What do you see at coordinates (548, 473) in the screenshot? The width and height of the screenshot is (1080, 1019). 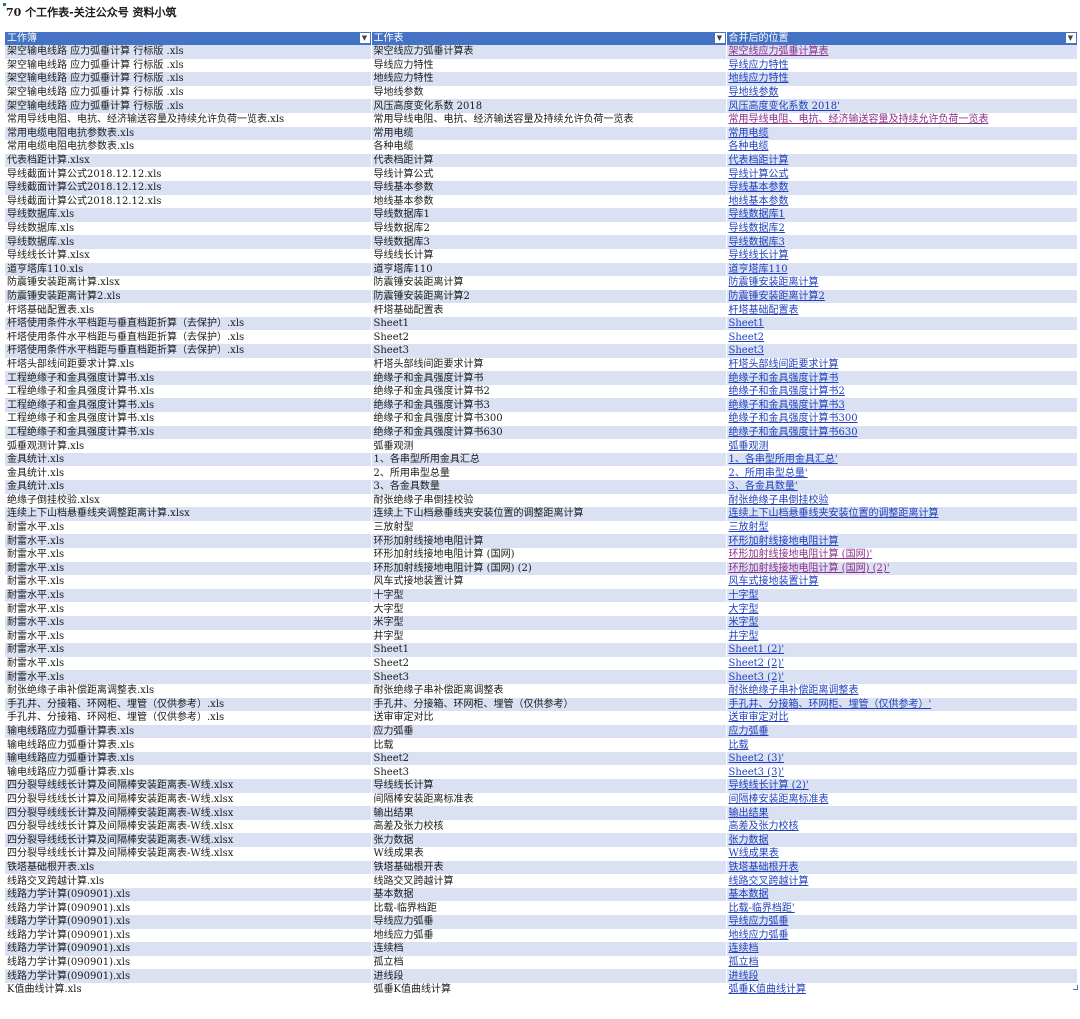 I see `cell-sheet: 2、所用串型总量` at bounding box center [548, 473].